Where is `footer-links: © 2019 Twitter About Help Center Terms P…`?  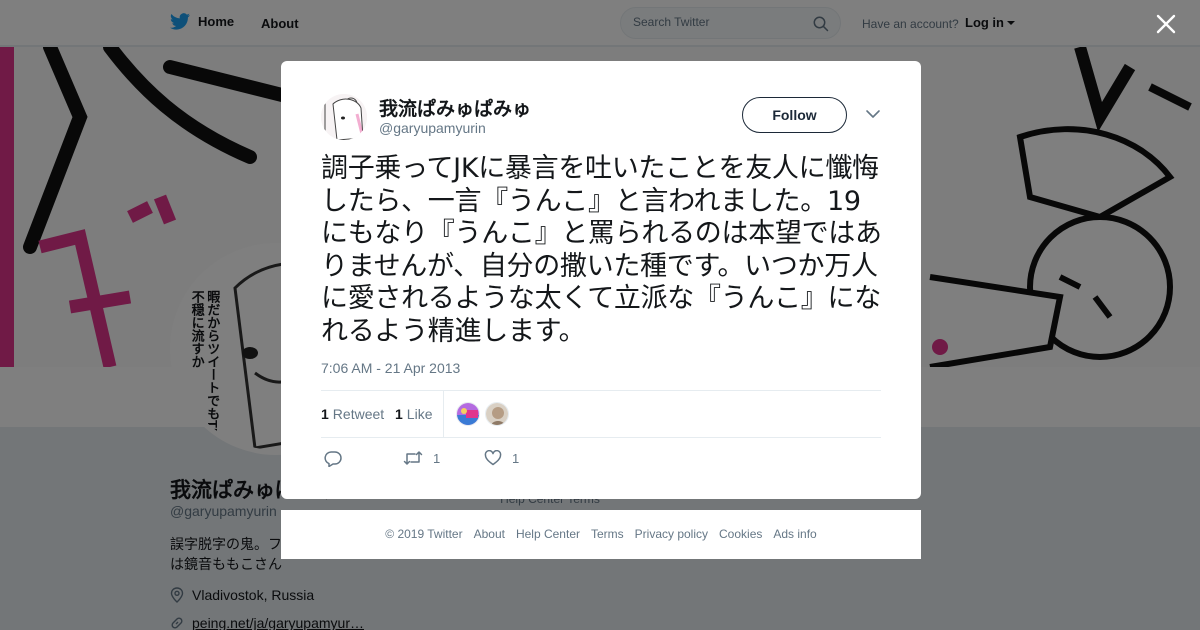 footer-links: © 2019 Twitter About Help Center Terms P… is located at coordinates (601, 534).